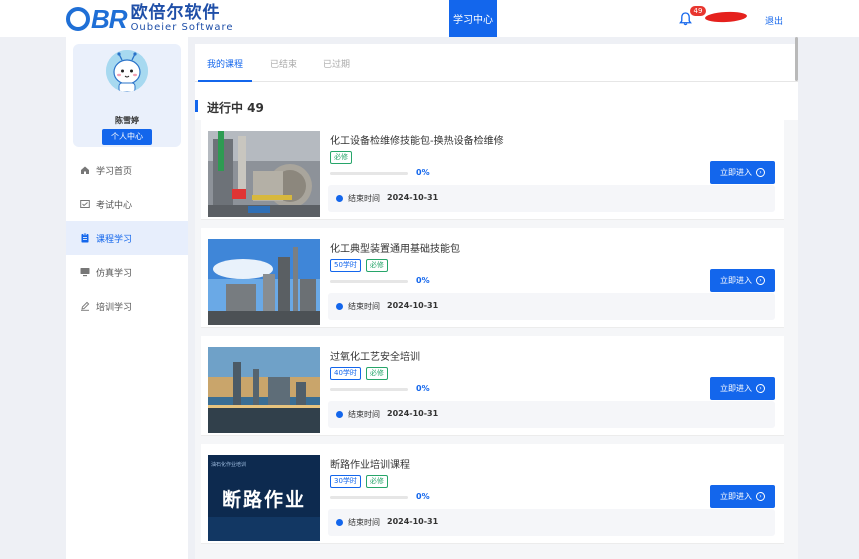 This screenshot has width=859, height=559. What do you see at coordinates (370, 463) in the screenshot?
I see `course-title: 断路作业培训课程` at bounding box center [370, 463].